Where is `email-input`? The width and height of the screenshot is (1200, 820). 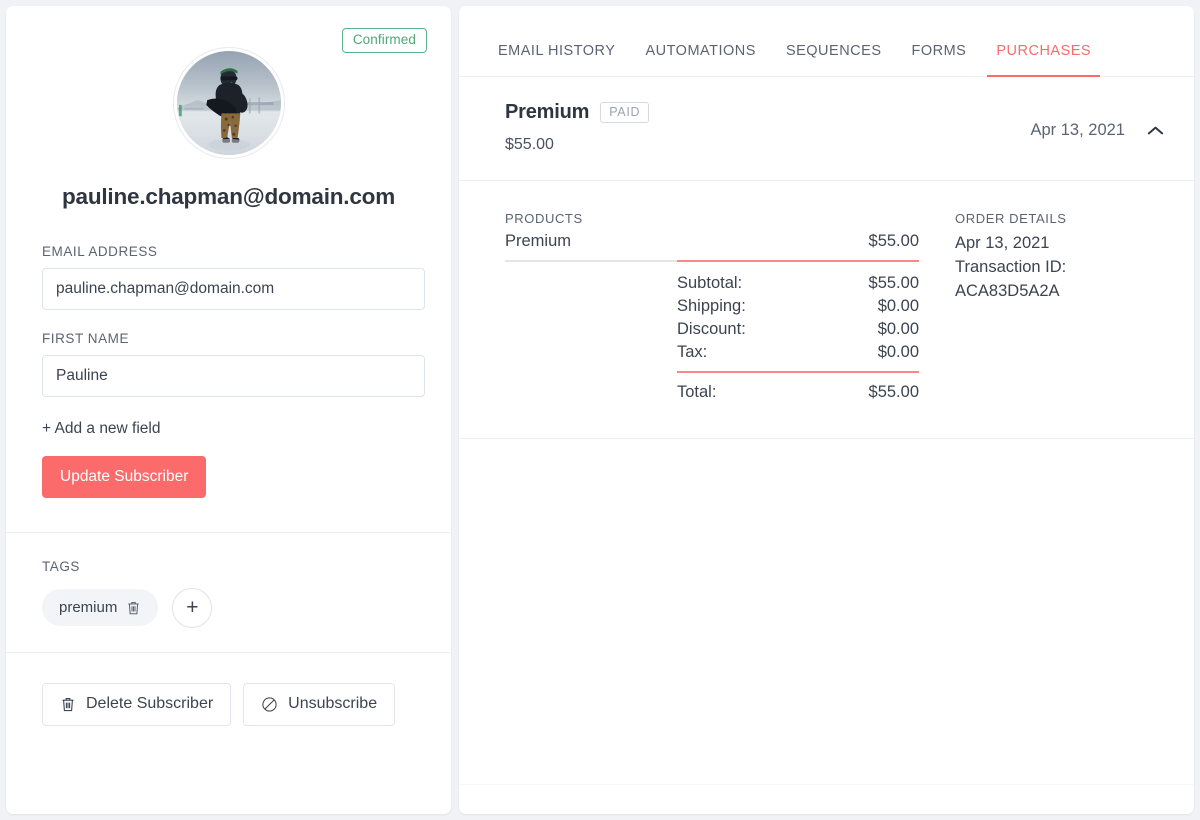
email-input is located at coordinates (233, 289).